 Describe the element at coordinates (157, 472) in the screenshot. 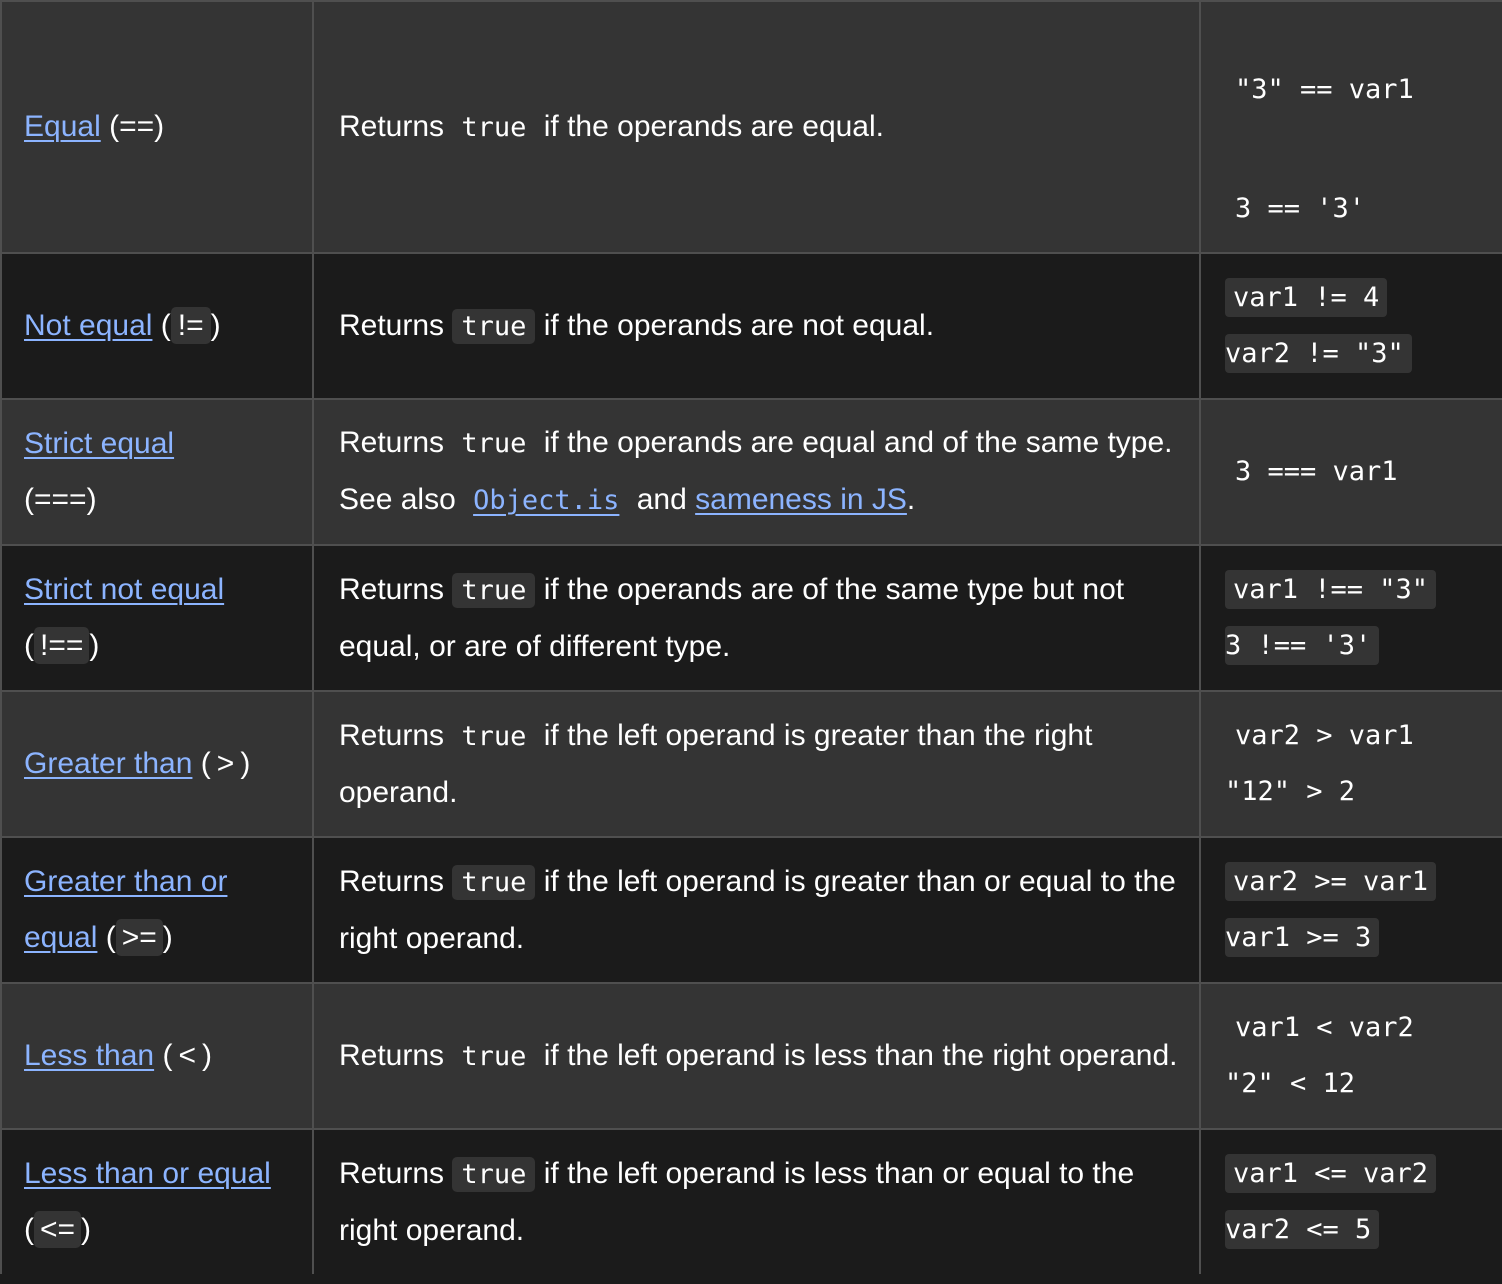

I see `operator-cell: Strict equal (===)` at that location.